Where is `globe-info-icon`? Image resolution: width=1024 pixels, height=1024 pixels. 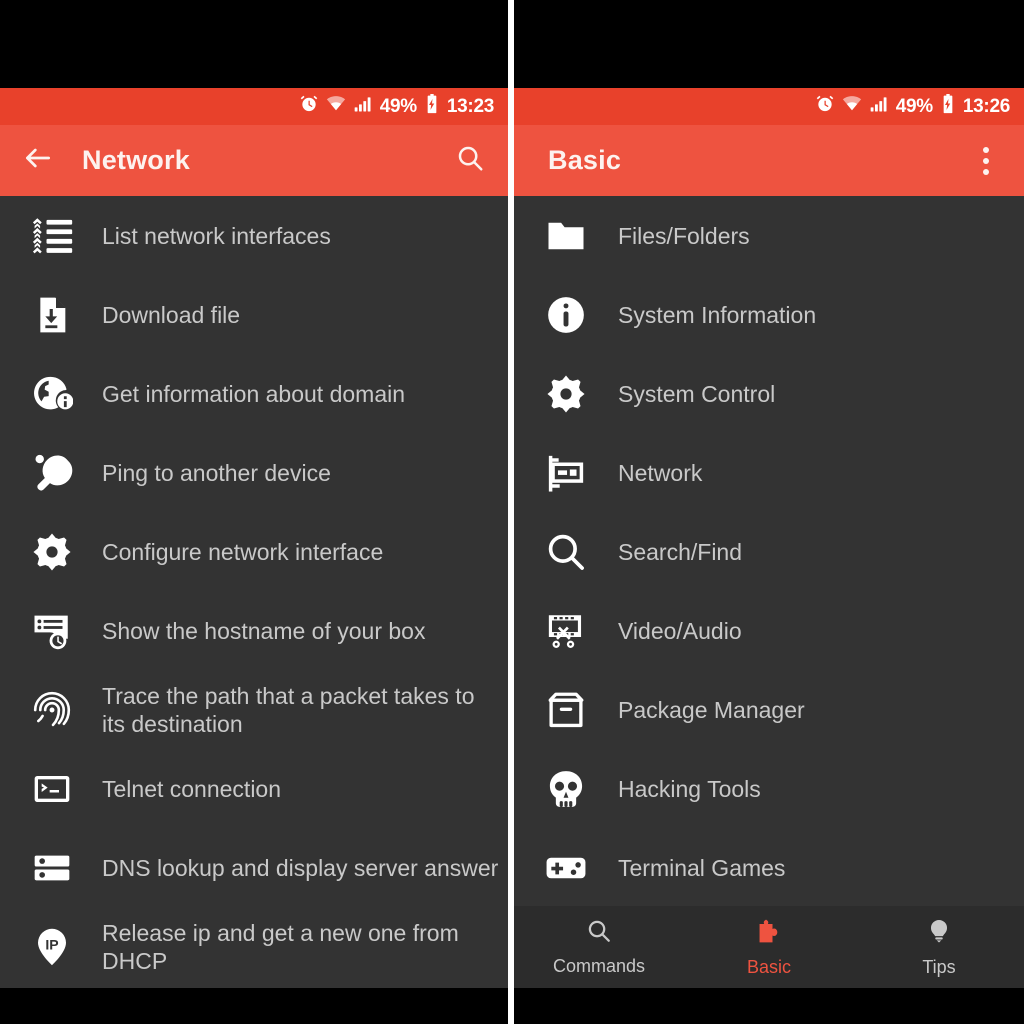
globe-info-icon is located at coordinates (52, 394).